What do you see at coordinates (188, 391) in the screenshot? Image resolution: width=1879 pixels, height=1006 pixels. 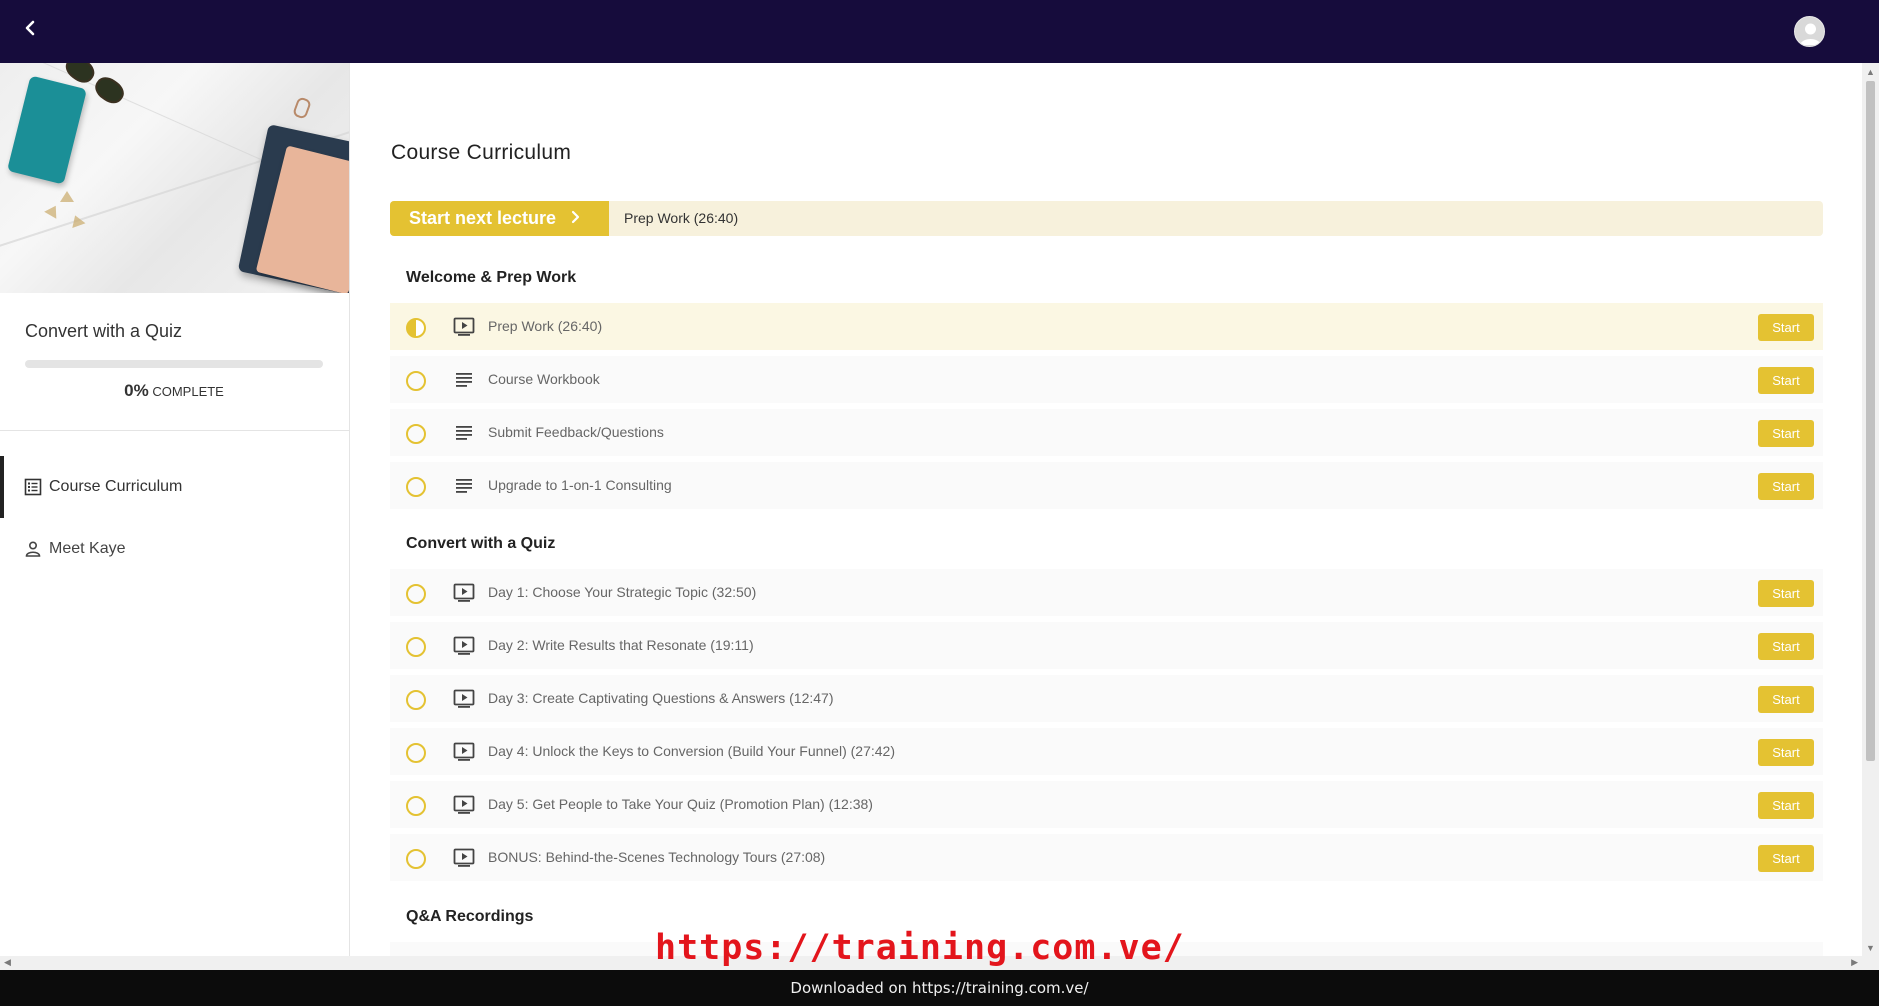 I see `progress-suffix: COMPLETE` at bounding box center [188, 391].